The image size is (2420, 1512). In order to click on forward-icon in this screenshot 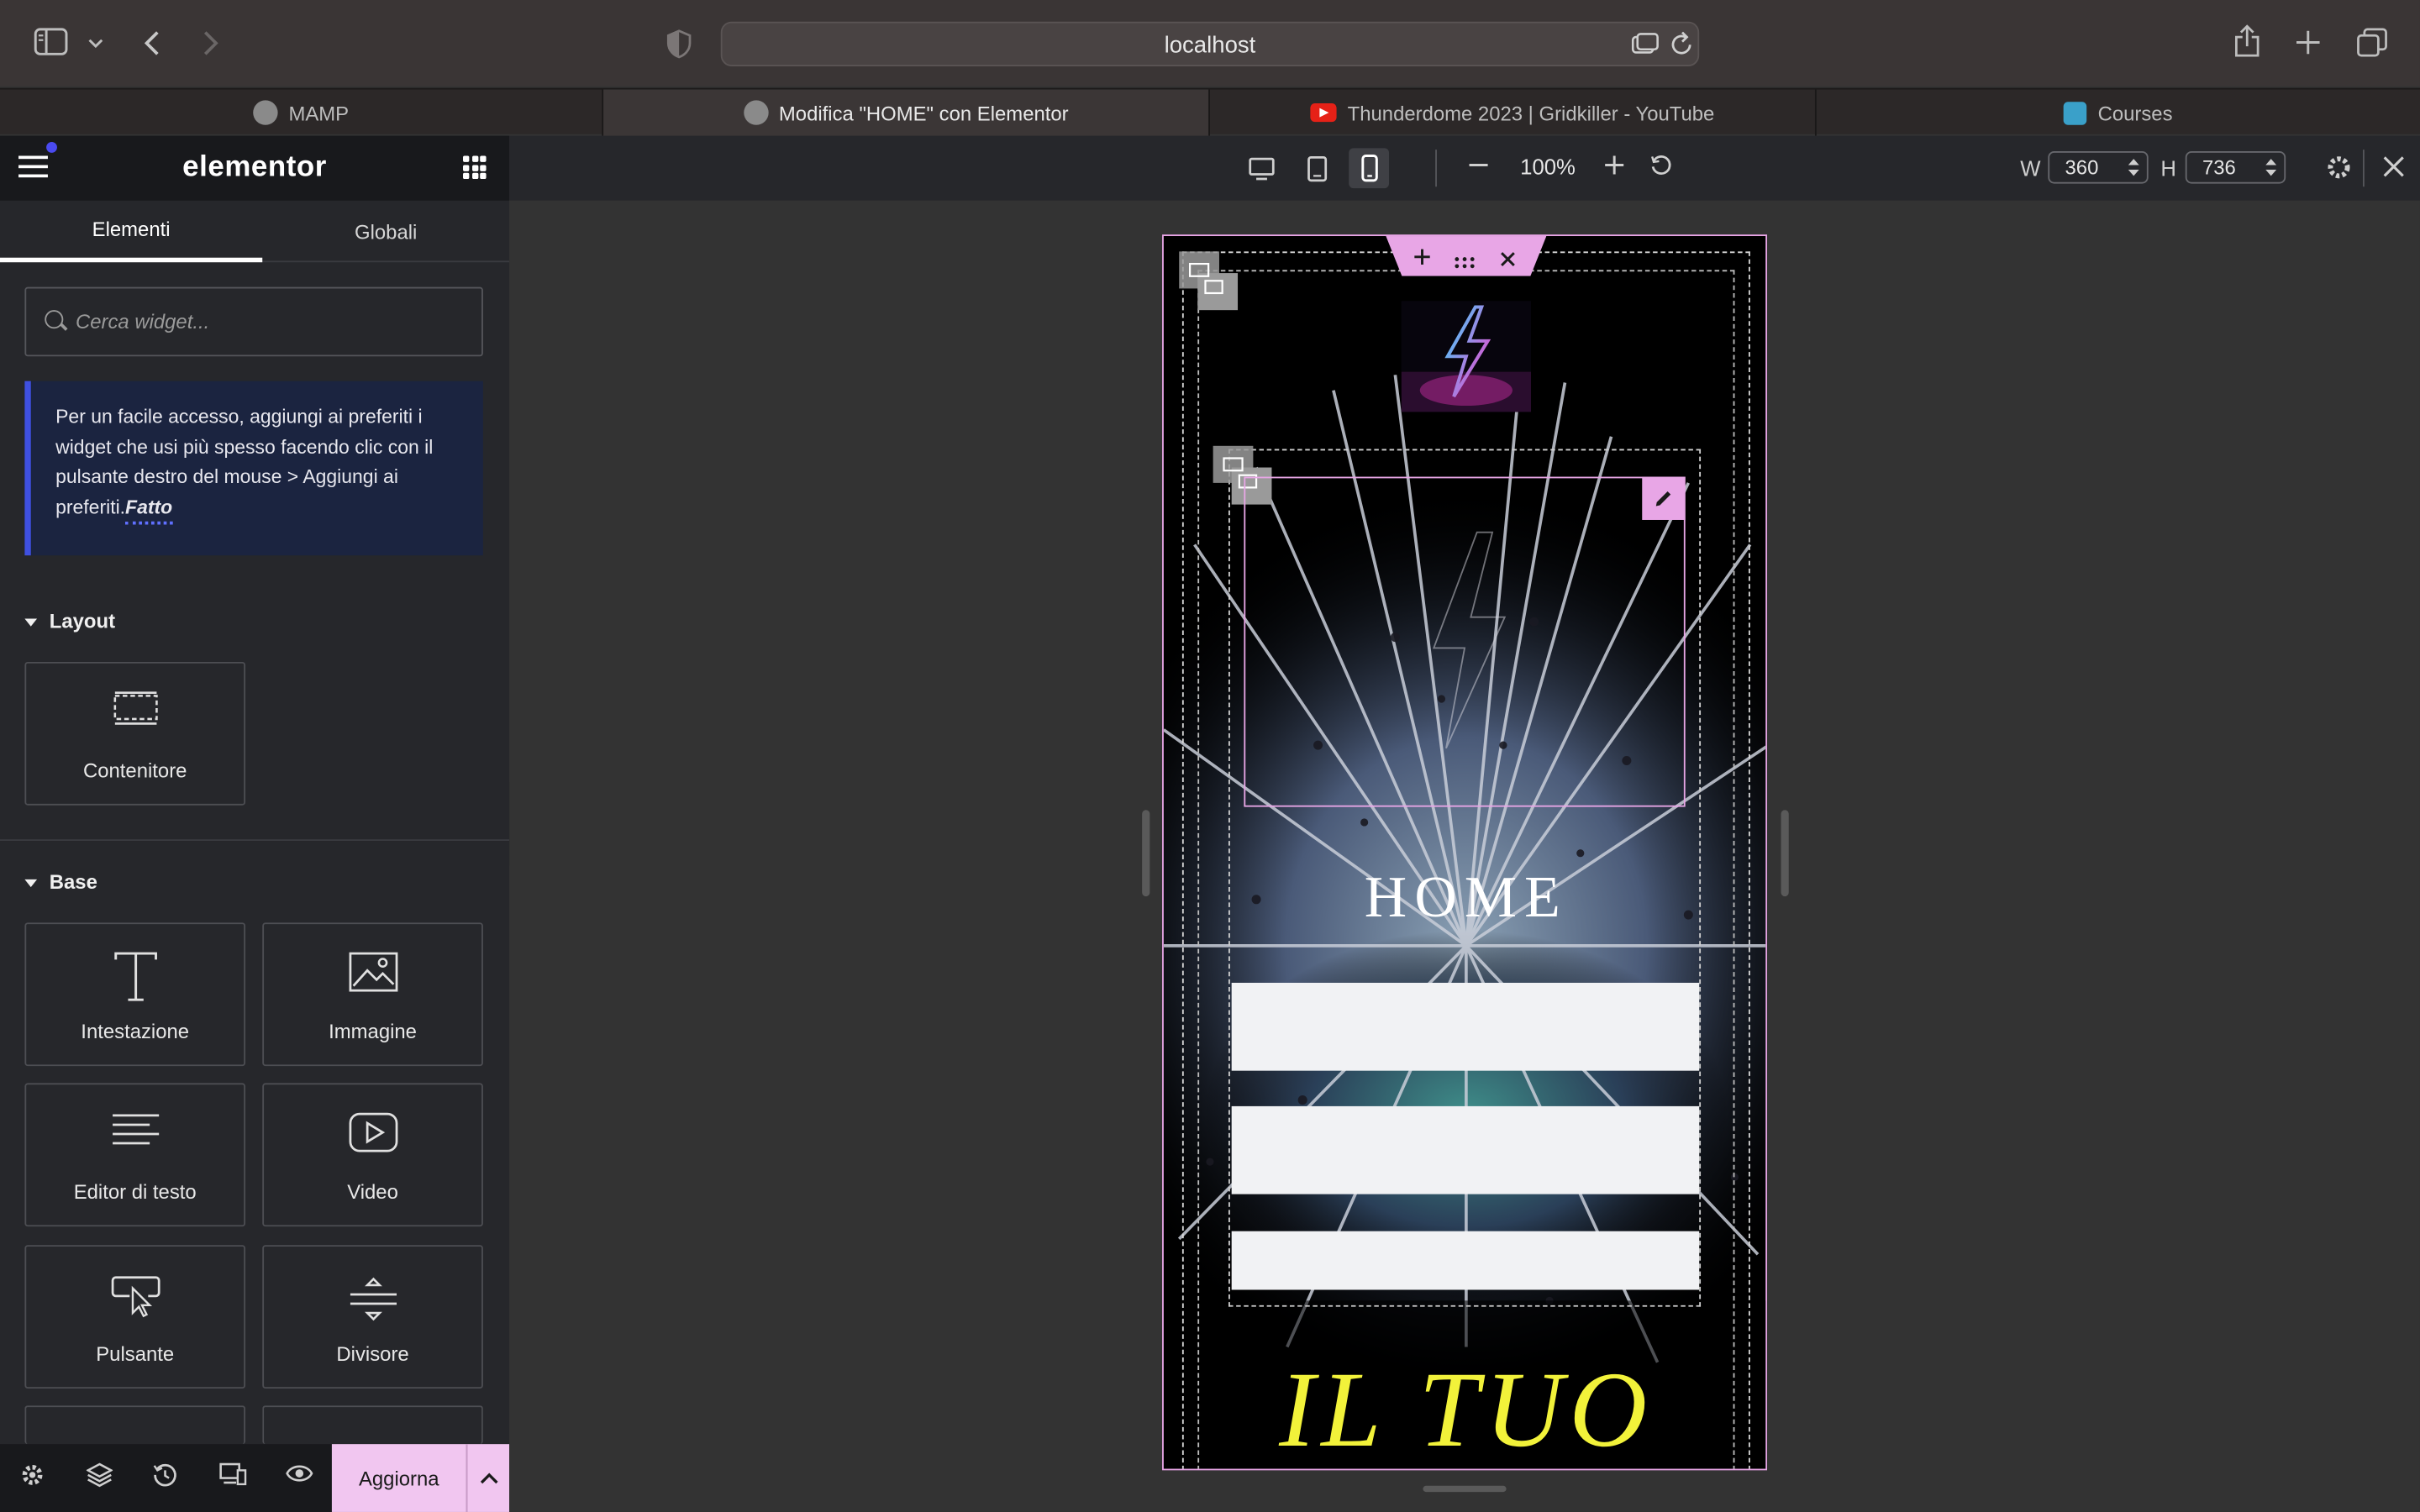, I will do `click(212, 46)`.